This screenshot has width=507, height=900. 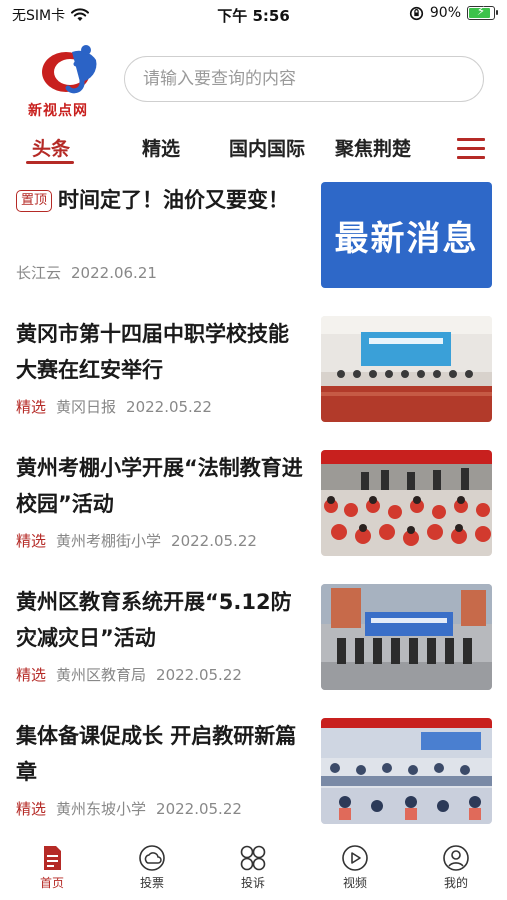 I want to click on news-title: 黄州区教育系统开展“5.12防灾减灾日”活动, so click(x=154, y=620).